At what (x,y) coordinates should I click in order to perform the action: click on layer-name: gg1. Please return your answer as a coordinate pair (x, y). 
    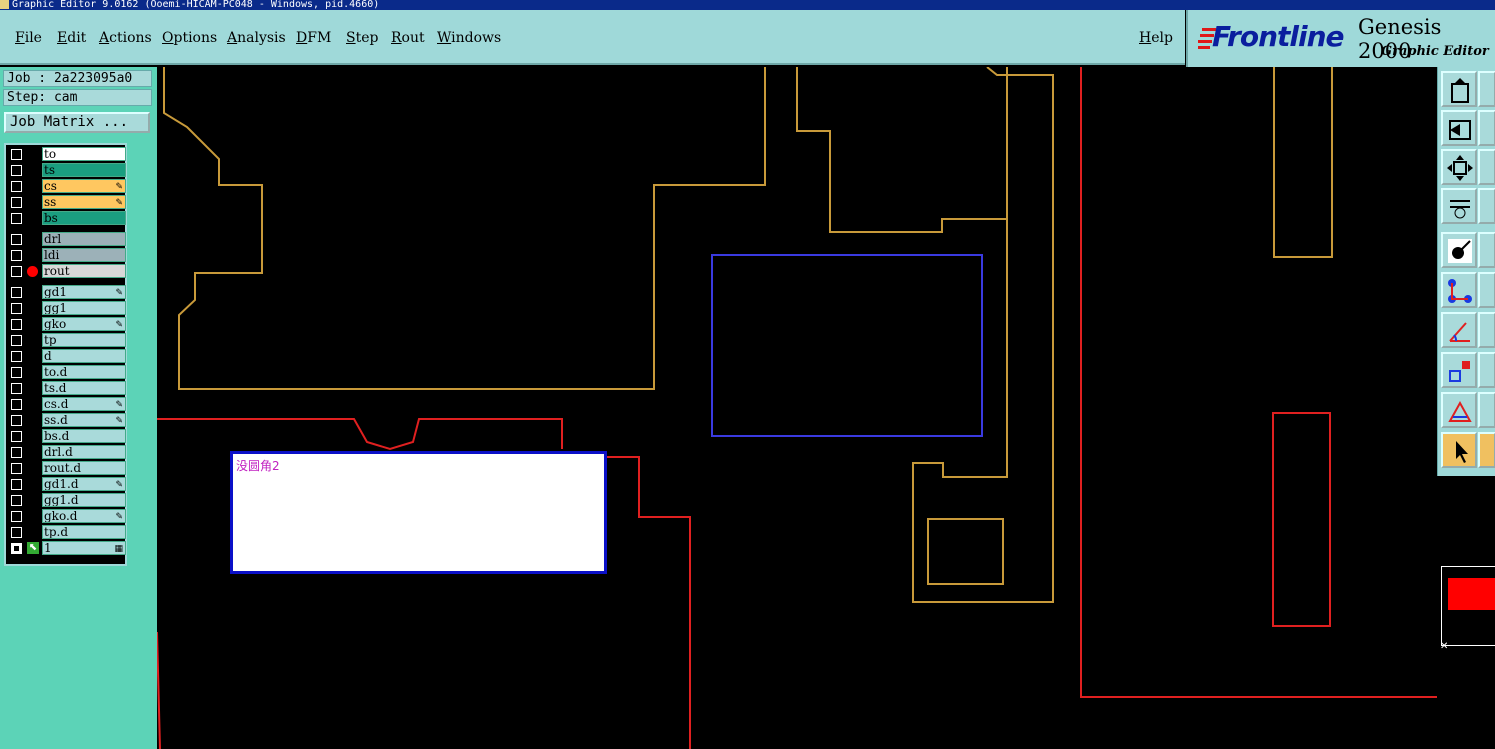
    Looking at the image, I should click on (84, 308).